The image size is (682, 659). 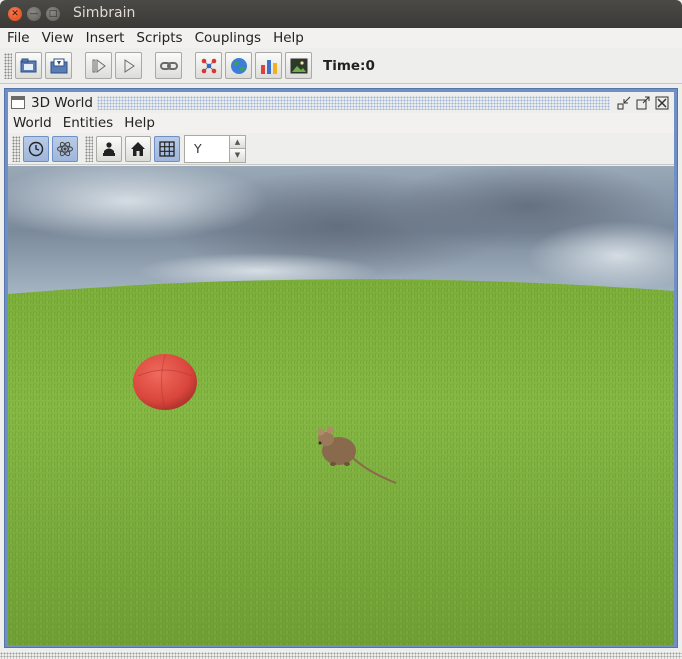 What do you see at coordinates (58, 38) in the screenshot?
I see `menu-view: View` at bounding box center [58, 38].